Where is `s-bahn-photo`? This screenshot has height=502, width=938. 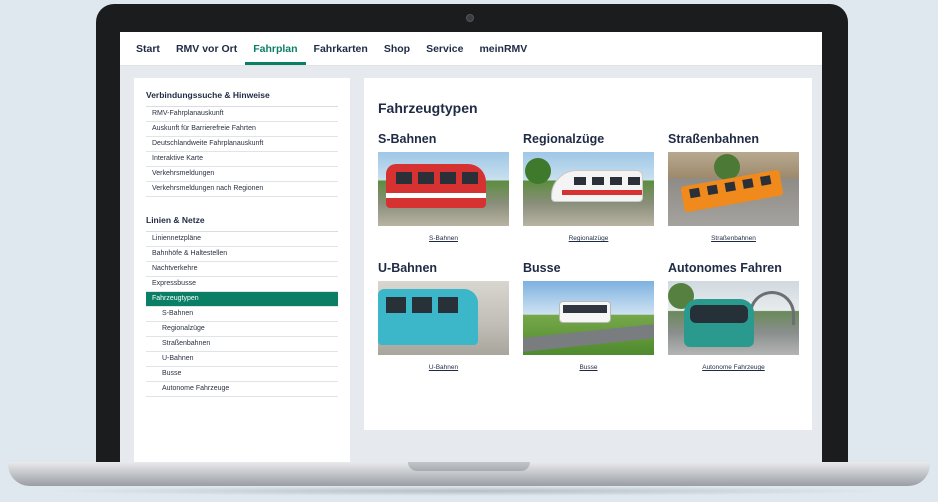
s-bahn-photo is located at coordinates (443, 189).